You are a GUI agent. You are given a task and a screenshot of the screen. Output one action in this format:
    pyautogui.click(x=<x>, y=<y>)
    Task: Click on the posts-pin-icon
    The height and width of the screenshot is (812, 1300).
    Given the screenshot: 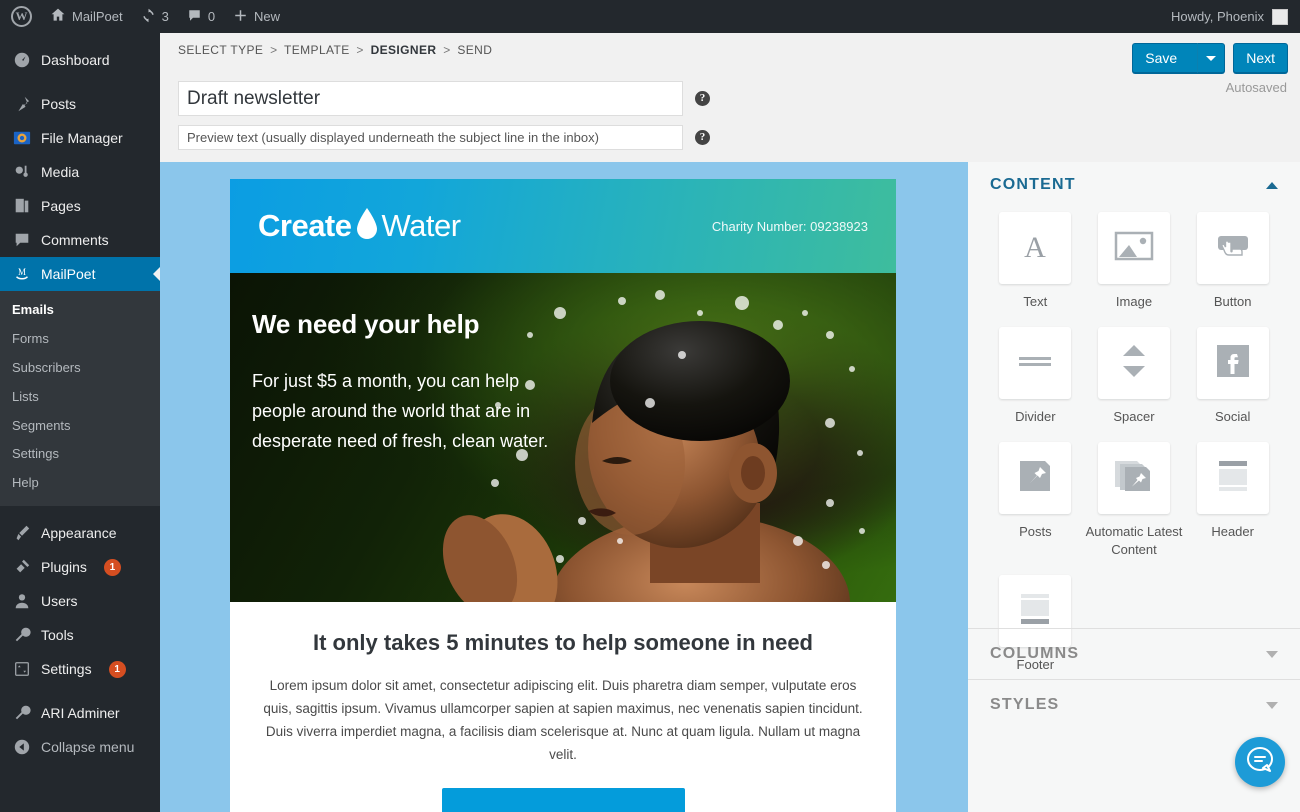 What is the action you would take?
    pyautogui.click(x=1035, y=478)
    